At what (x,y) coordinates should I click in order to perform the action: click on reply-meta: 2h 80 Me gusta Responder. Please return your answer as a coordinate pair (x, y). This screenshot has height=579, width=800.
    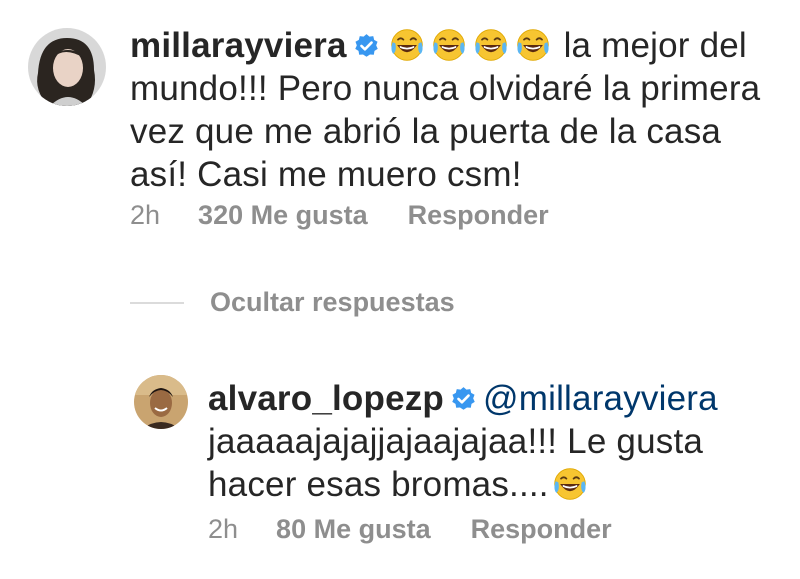
    Looking at the image, I should click on (410, 529).